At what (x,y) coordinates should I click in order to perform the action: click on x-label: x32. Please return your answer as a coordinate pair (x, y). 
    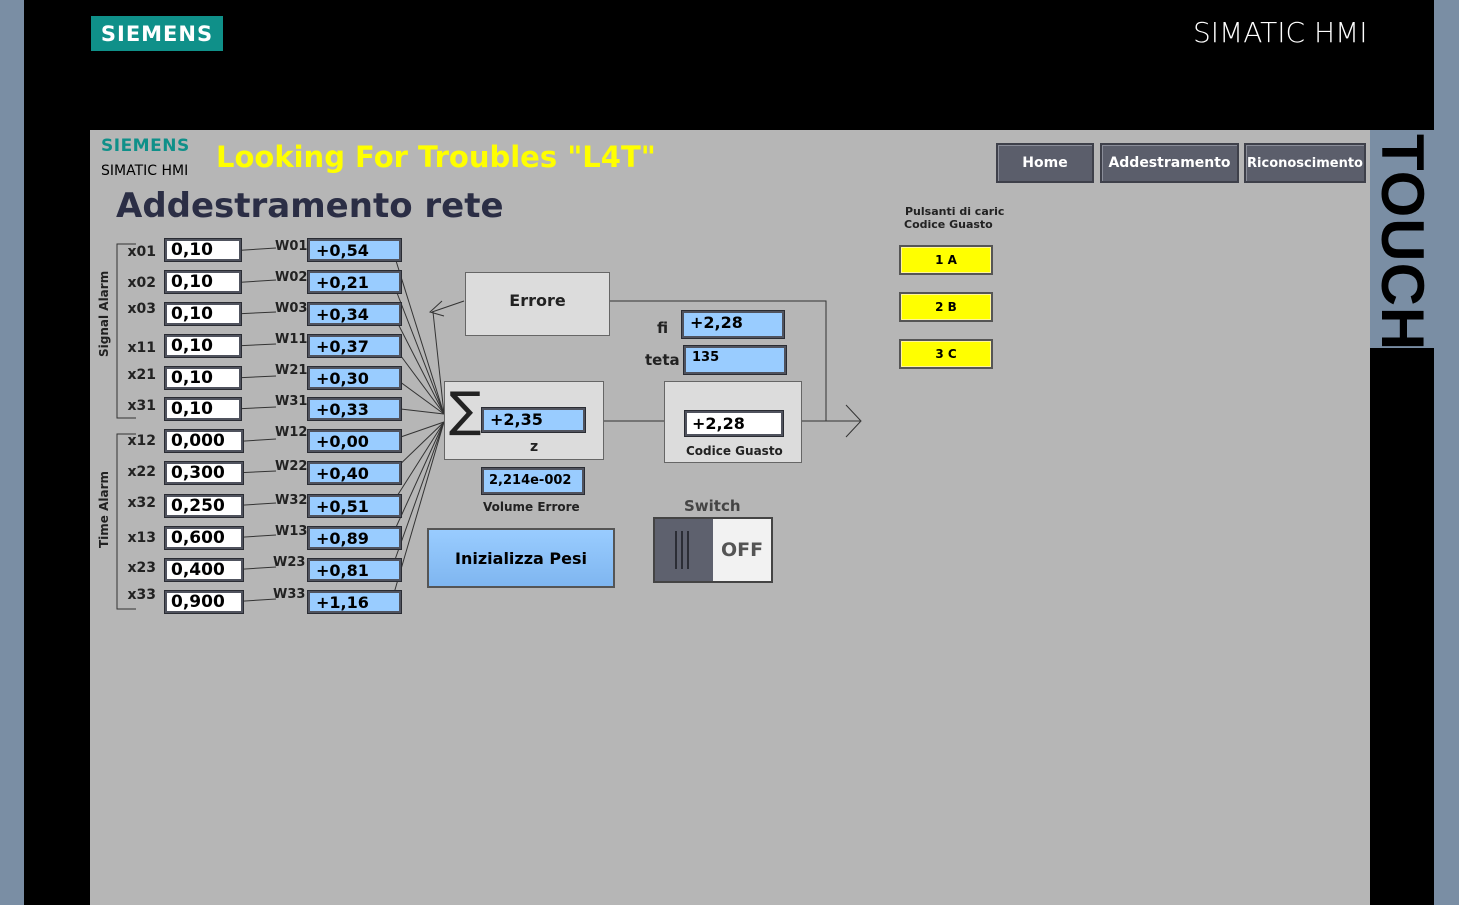
    Looking at the image, I should click on (141, 503).